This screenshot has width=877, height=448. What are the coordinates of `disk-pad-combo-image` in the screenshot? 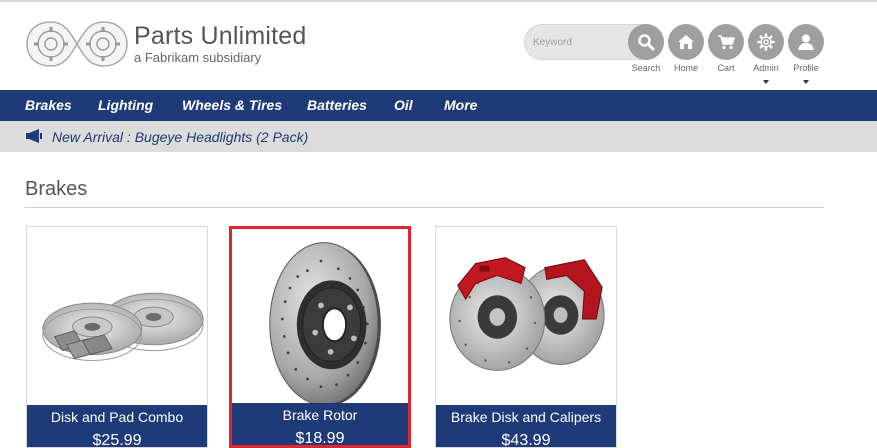 It's located at (123, 327).